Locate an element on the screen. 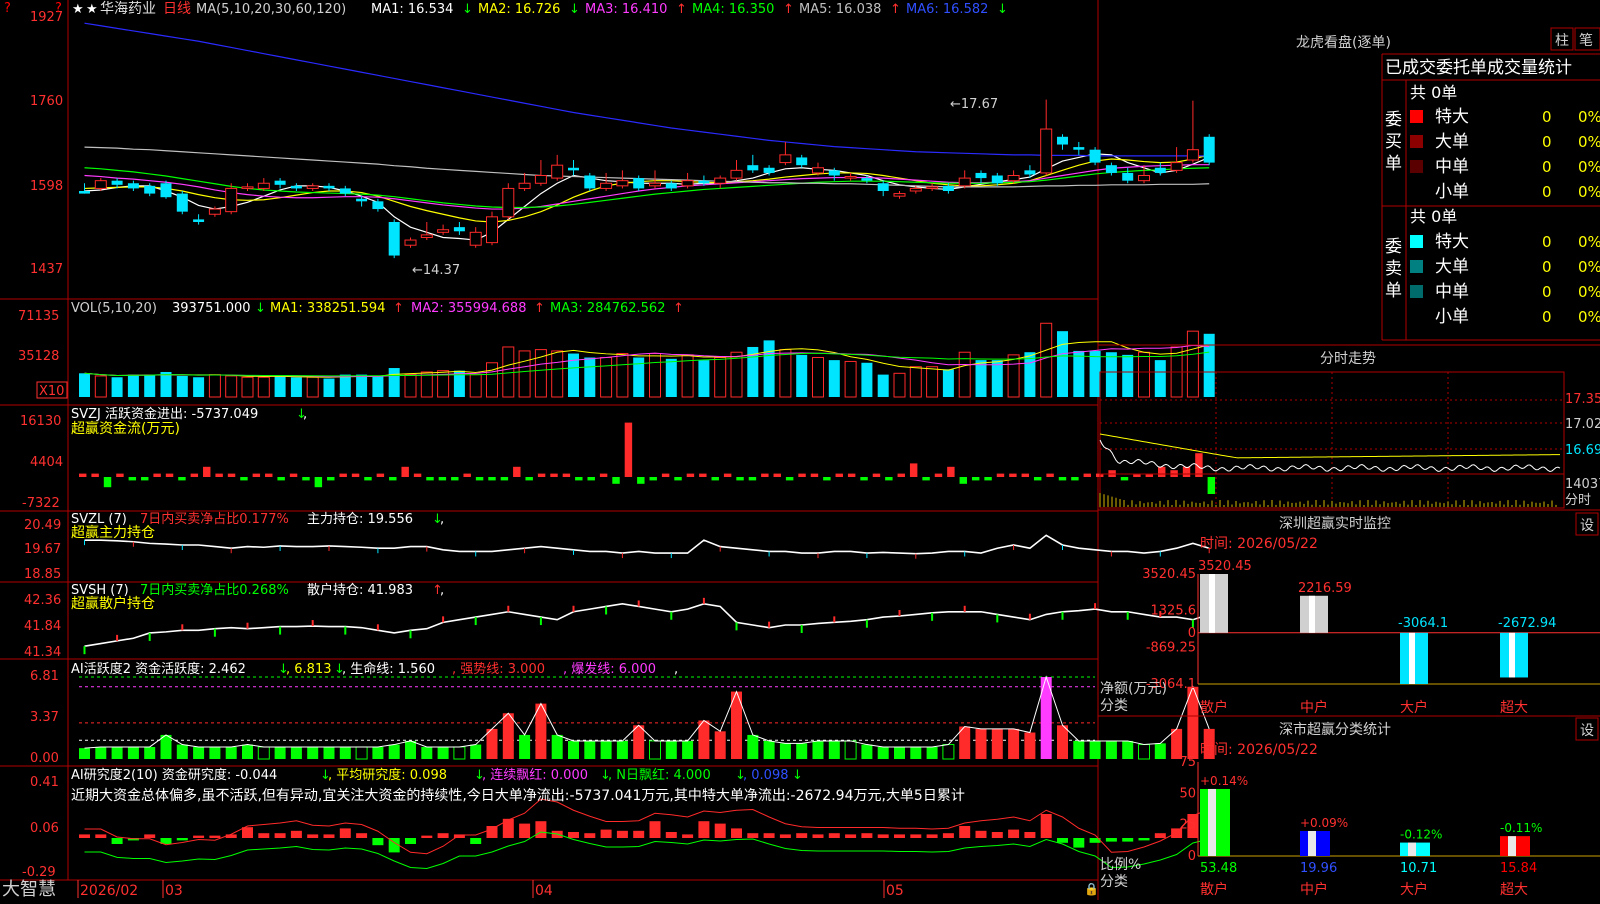  period-label: 日线 is located at coordinates (177, 9).